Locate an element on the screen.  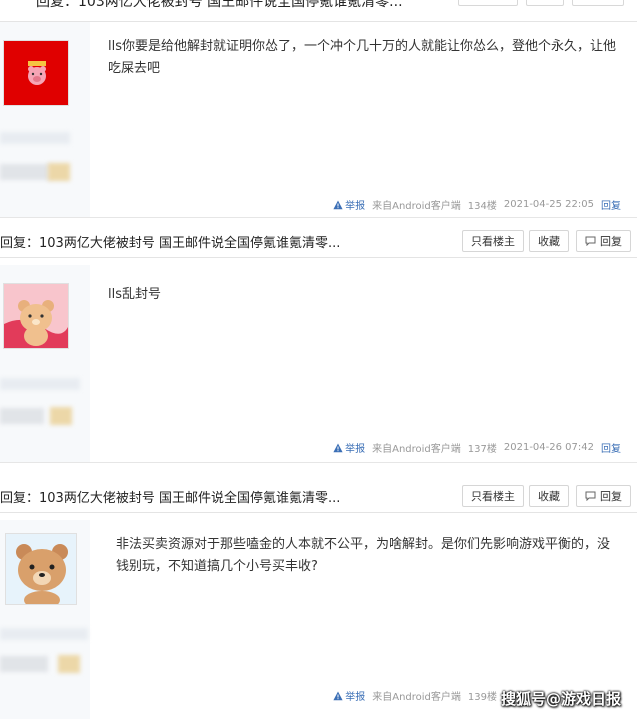
post-time: 2021-04-26 07:42 is located at coordinates (548, 447).